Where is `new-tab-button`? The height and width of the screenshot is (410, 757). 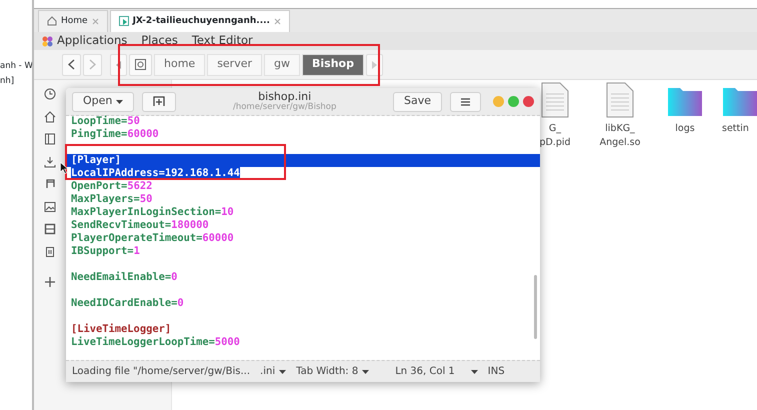 new-tab-button is located at coordinates (159, 102).